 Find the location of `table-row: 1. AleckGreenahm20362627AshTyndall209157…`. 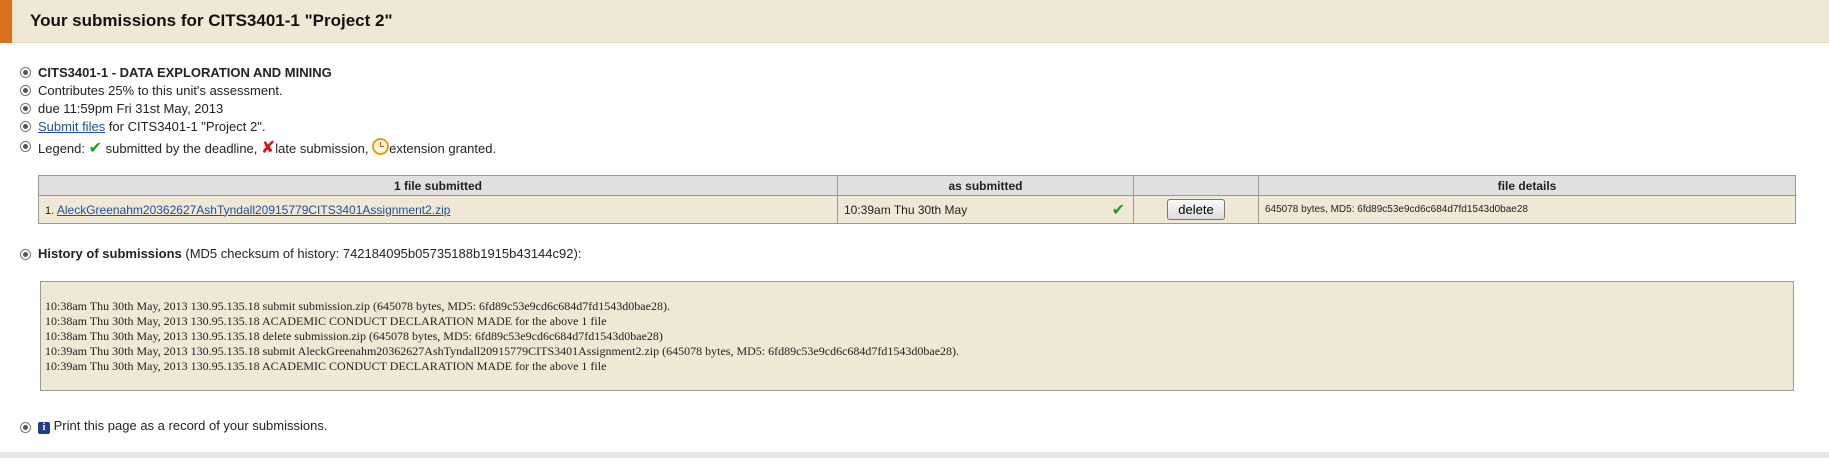

table-row: 1. AleckGreenahm20362627AshTyndall209157… is located at coordinates (917, 209).